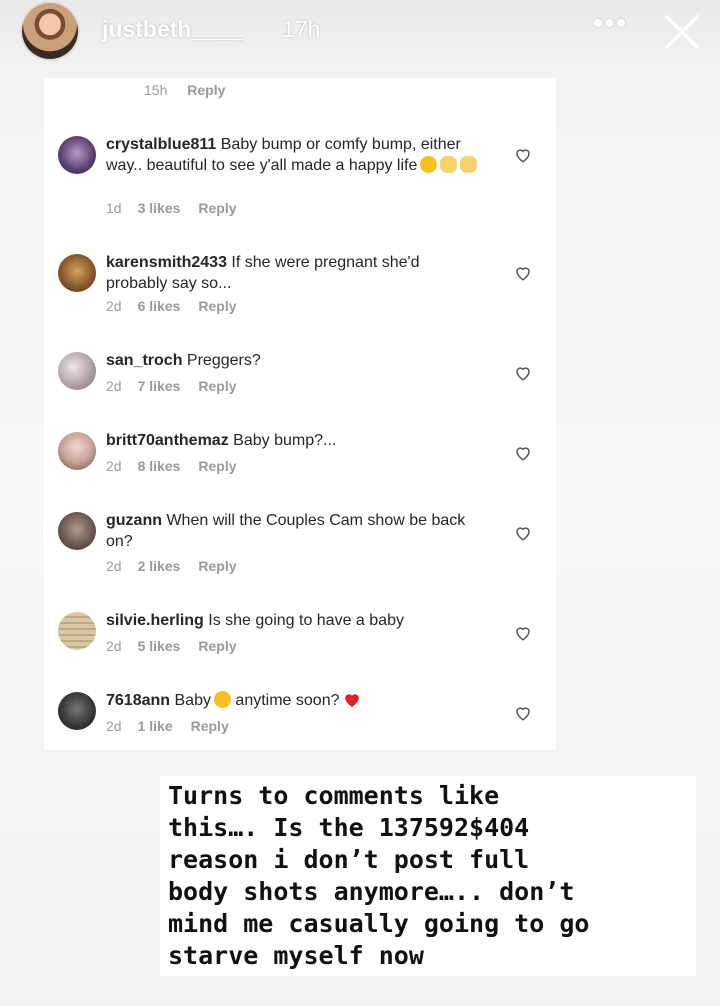 This screenshot has height=1006, width=720. Describe the element at coordinates (159, 306) in the screenshot. I see `comment-likes: 6 likes` at that location.